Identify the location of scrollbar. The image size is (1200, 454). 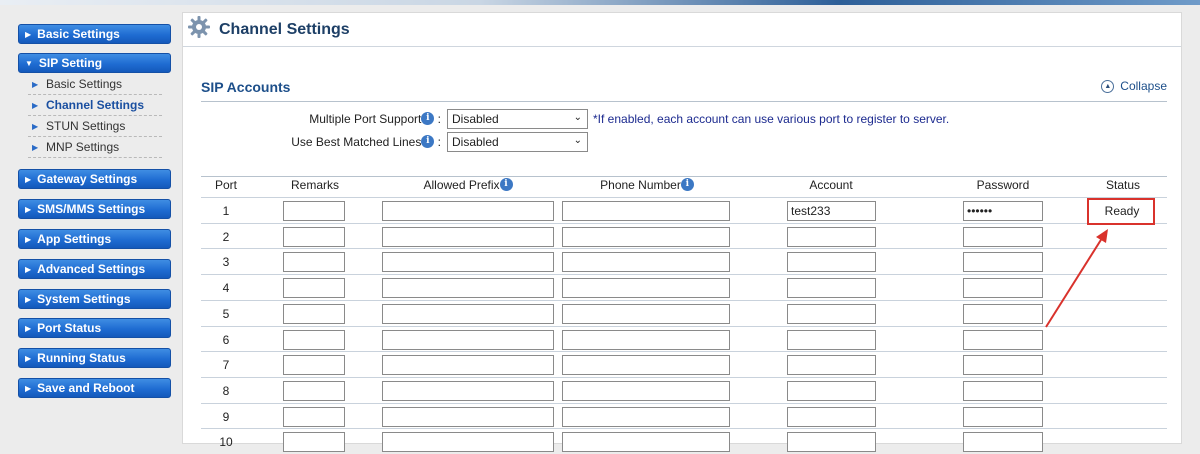
(1191, 228).